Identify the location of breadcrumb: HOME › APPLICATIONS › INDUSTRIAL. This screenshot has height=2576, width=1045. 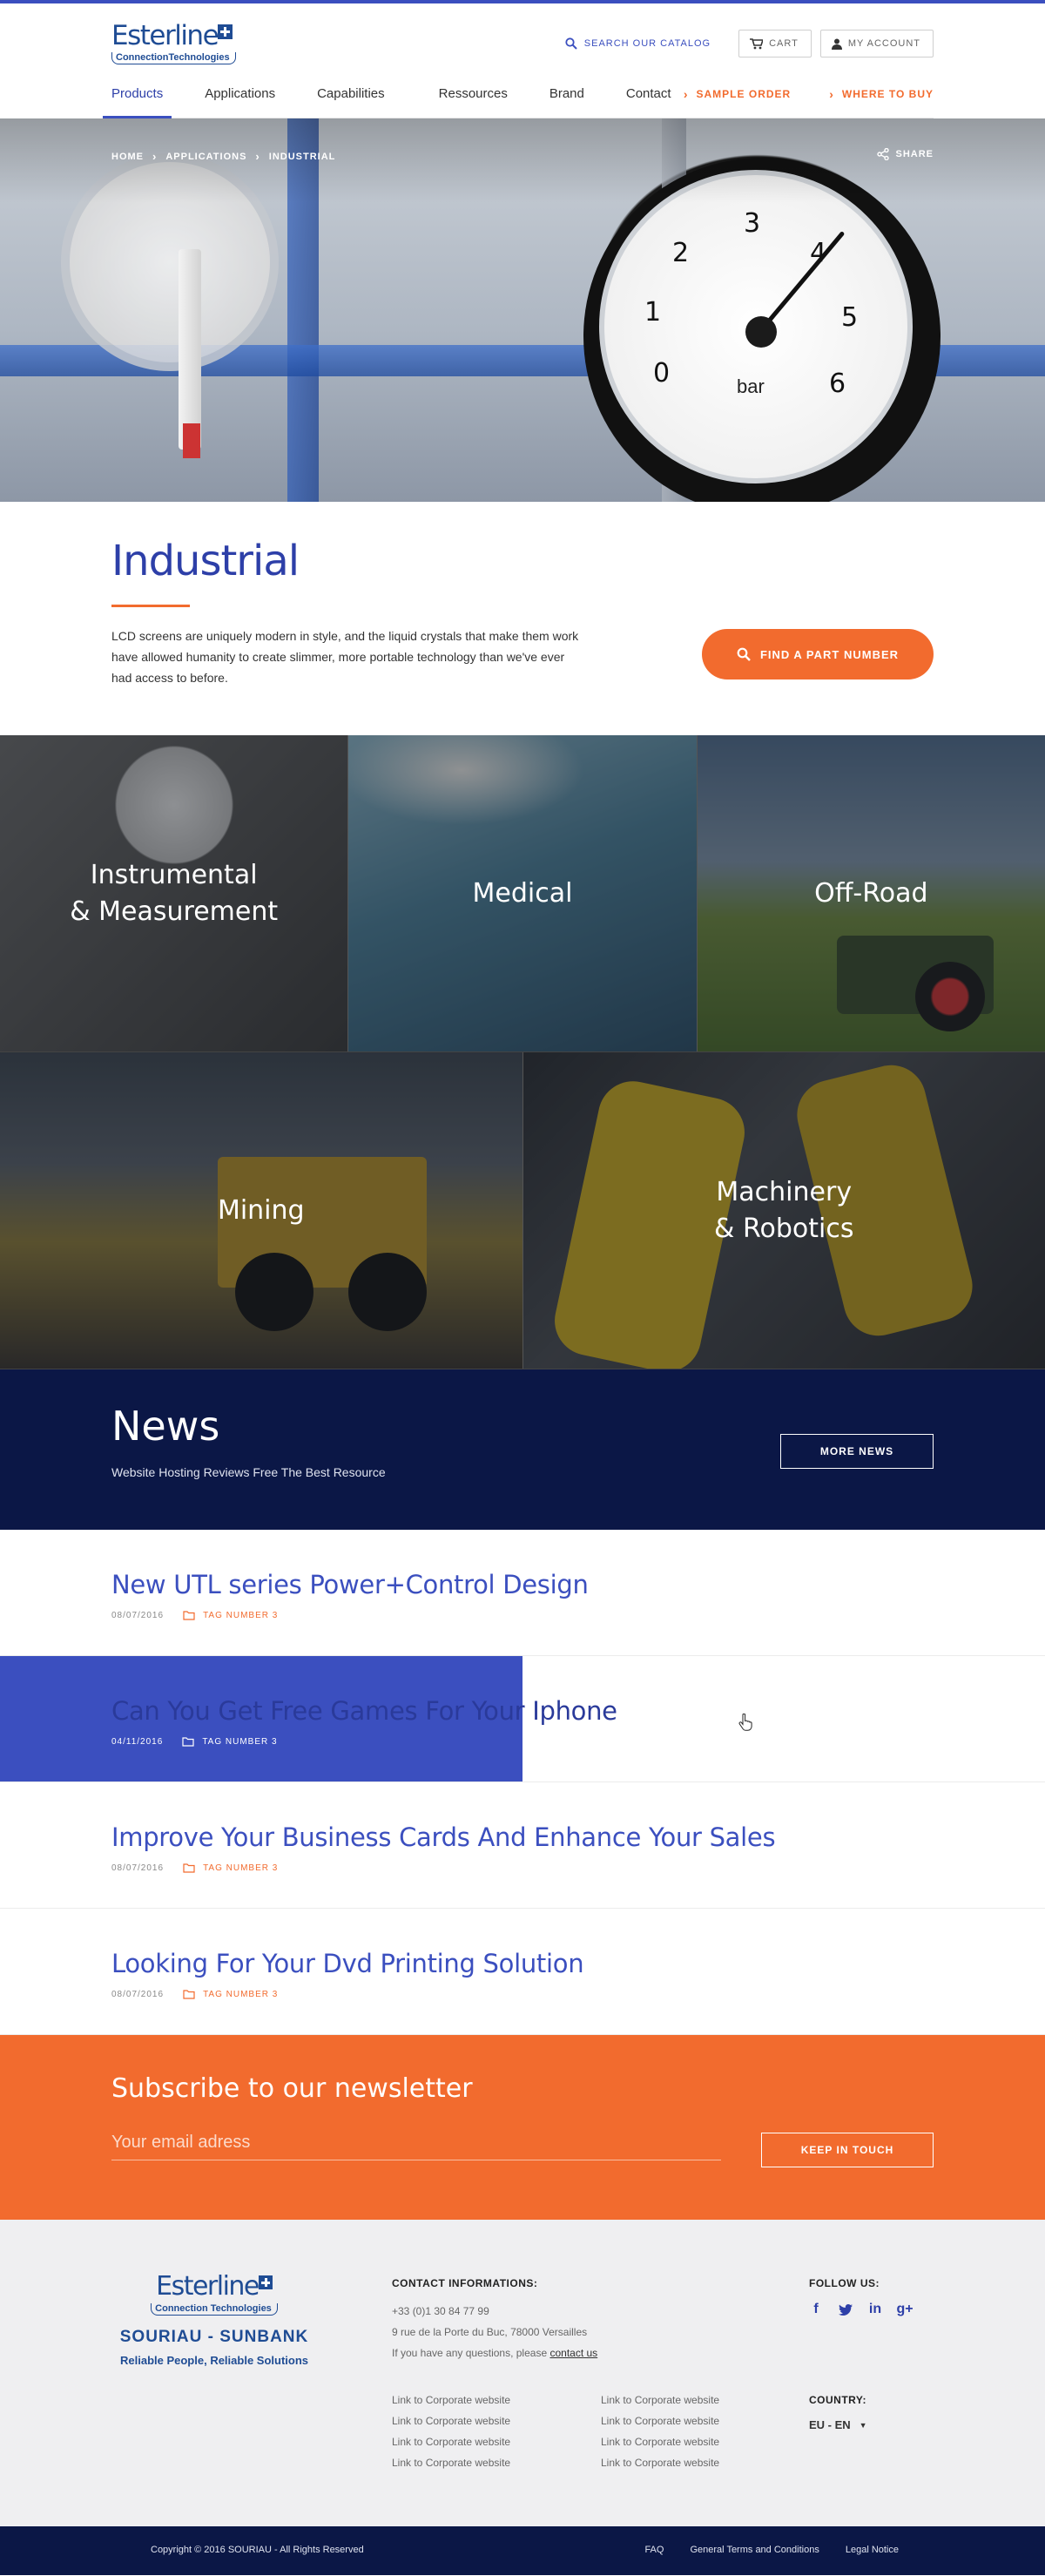
(223, 156).